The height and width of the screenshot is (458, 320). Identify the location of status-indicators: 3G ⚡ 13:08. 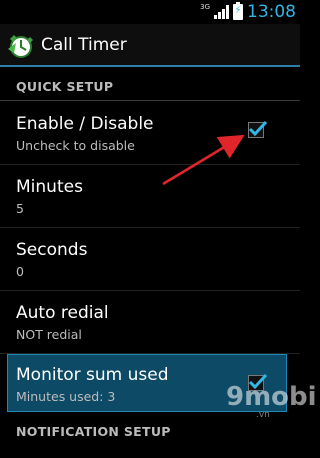
(248, 12).